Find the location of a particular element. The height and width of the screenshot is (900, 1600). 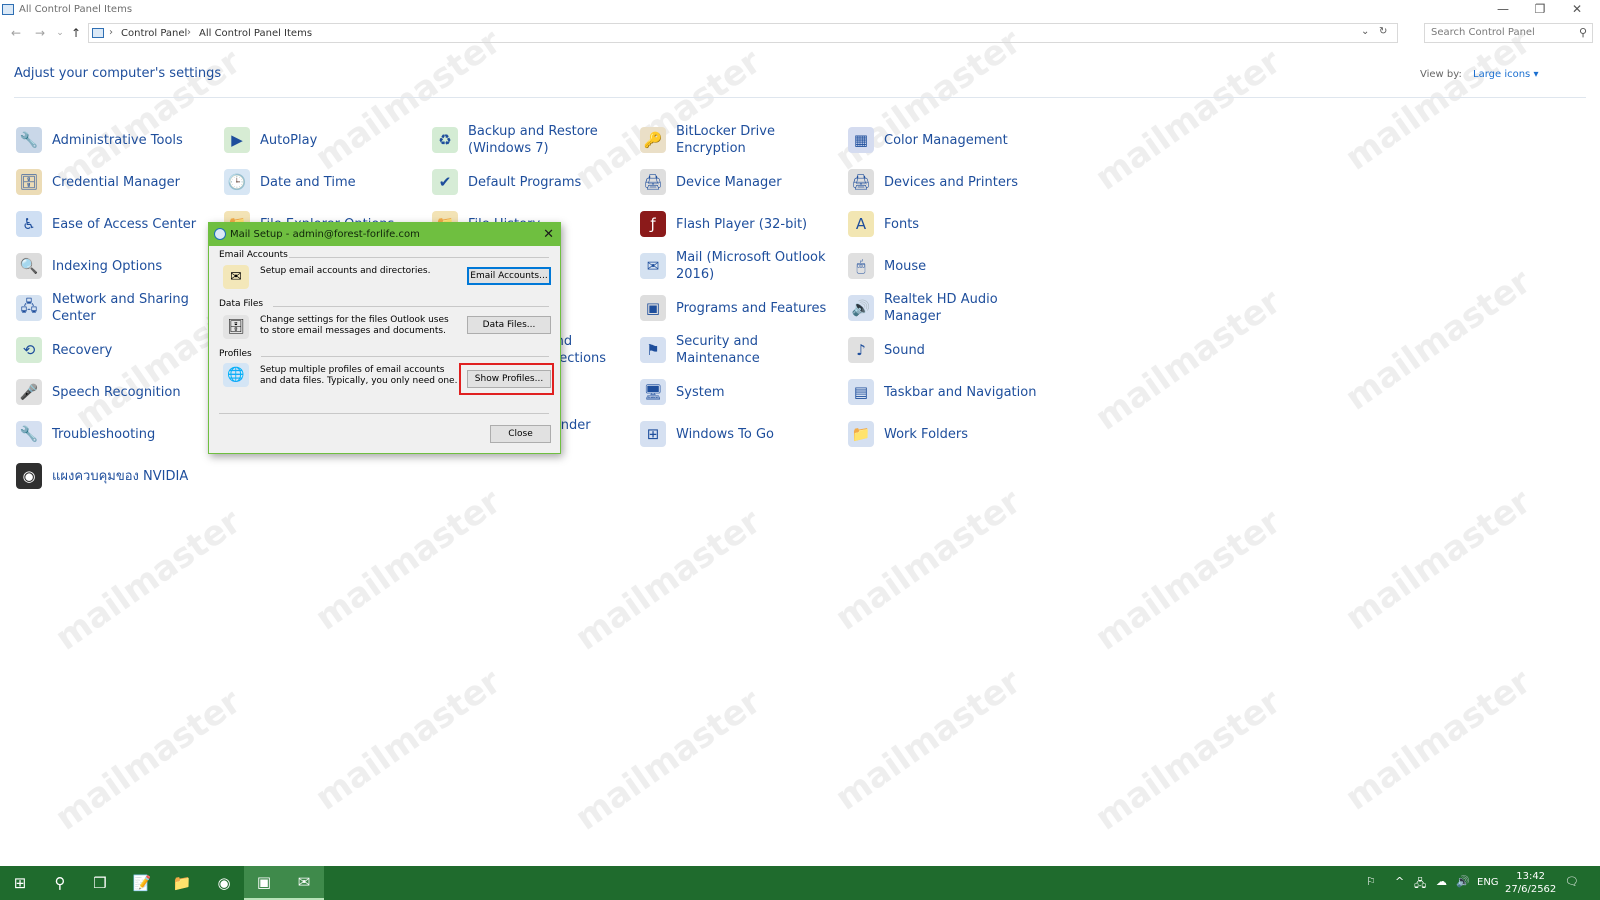

control-panel-item: 🖨 Devices and Printers is located at coordinates (948, 182).